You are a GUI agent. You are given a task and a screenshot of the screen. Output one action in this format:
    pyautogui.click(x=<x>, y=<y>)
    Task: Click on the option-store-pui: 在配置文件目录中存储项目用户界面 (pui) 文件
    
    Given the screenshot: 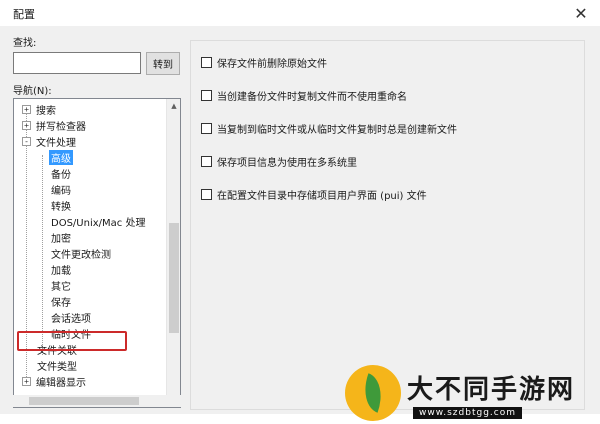 What is the action you would take?
    pyautogui.click(x=314, y=194)
    